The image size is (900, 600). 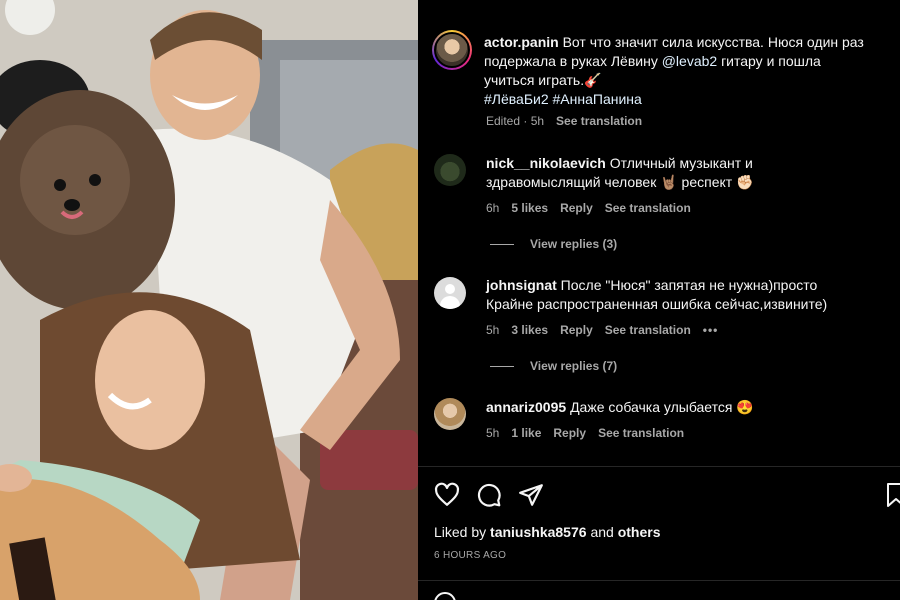 I want to click on comment-1-meta: 6h 5 likes Reply See translation, so click(x=588, y=208).